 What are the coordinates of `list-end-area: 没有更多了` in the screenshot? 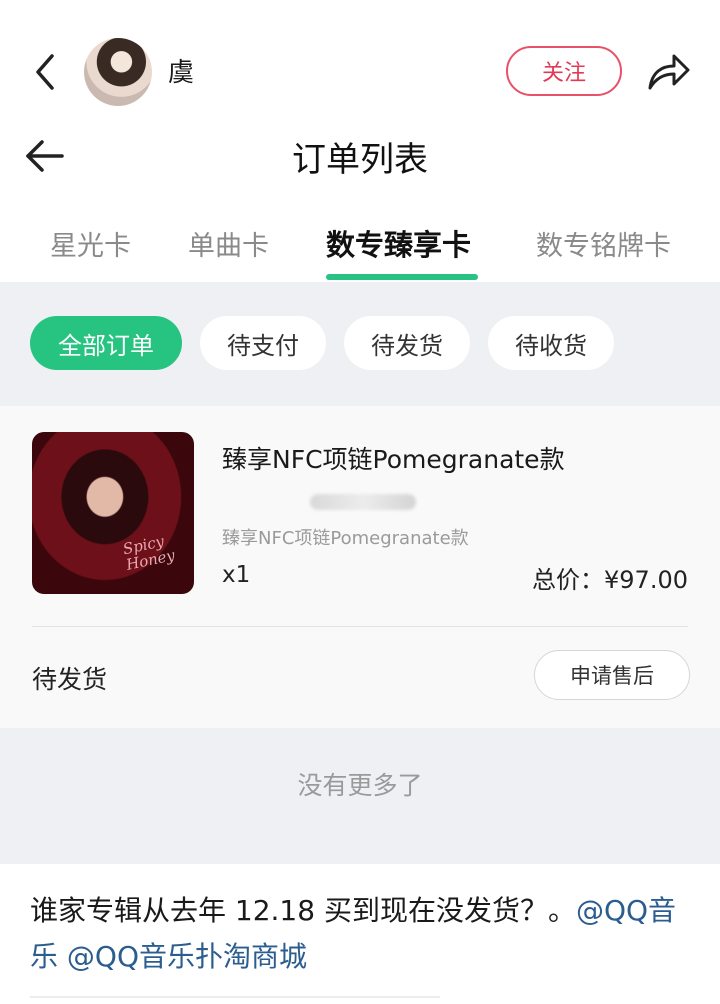 It's located at (360, 796).